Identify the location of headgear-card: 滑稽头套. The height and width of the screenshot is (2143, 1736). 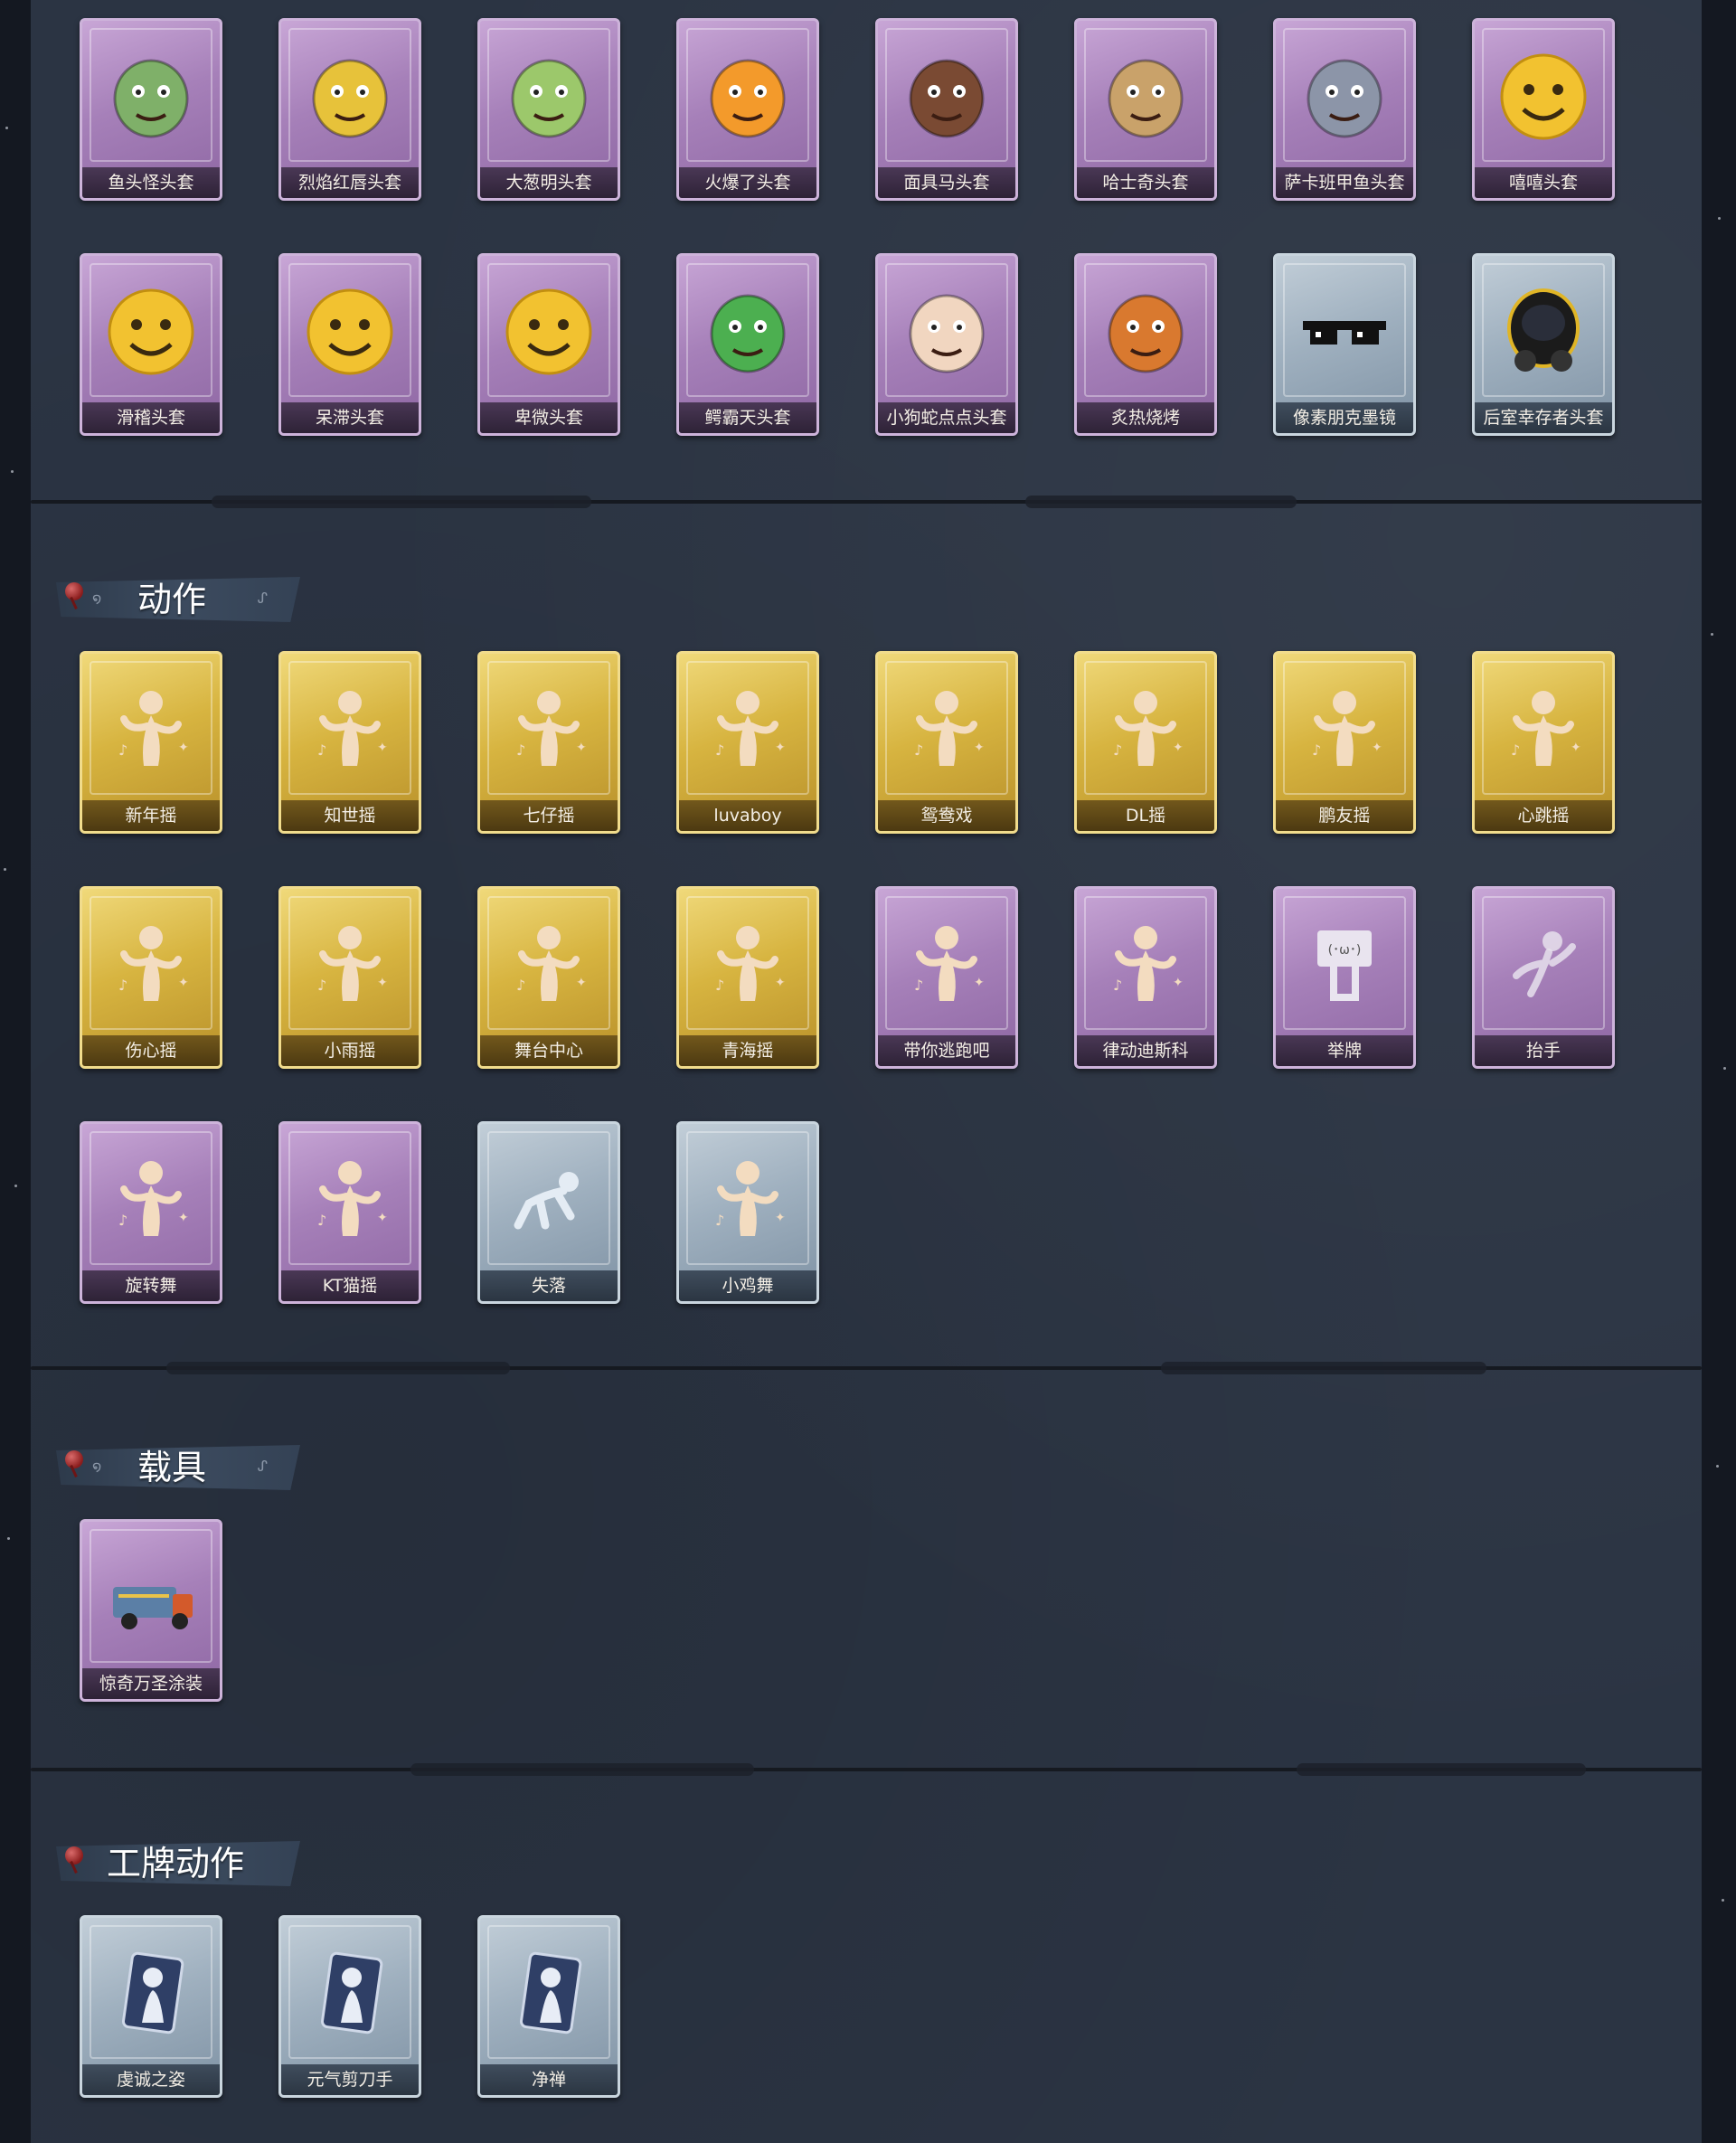
(151, 344).